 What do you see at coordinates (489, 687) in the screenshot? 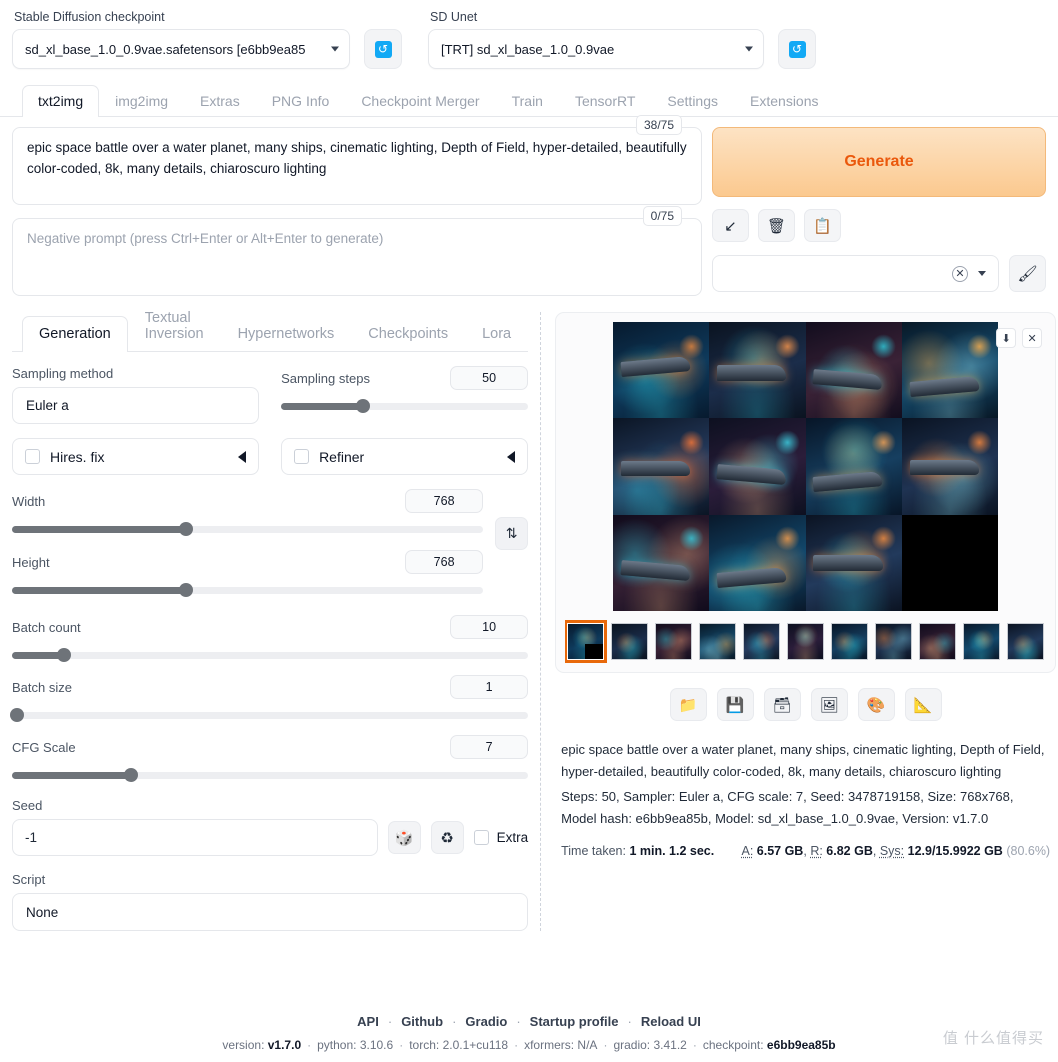
I see `batch-size-value: 1` at bounding box center [489, 687].